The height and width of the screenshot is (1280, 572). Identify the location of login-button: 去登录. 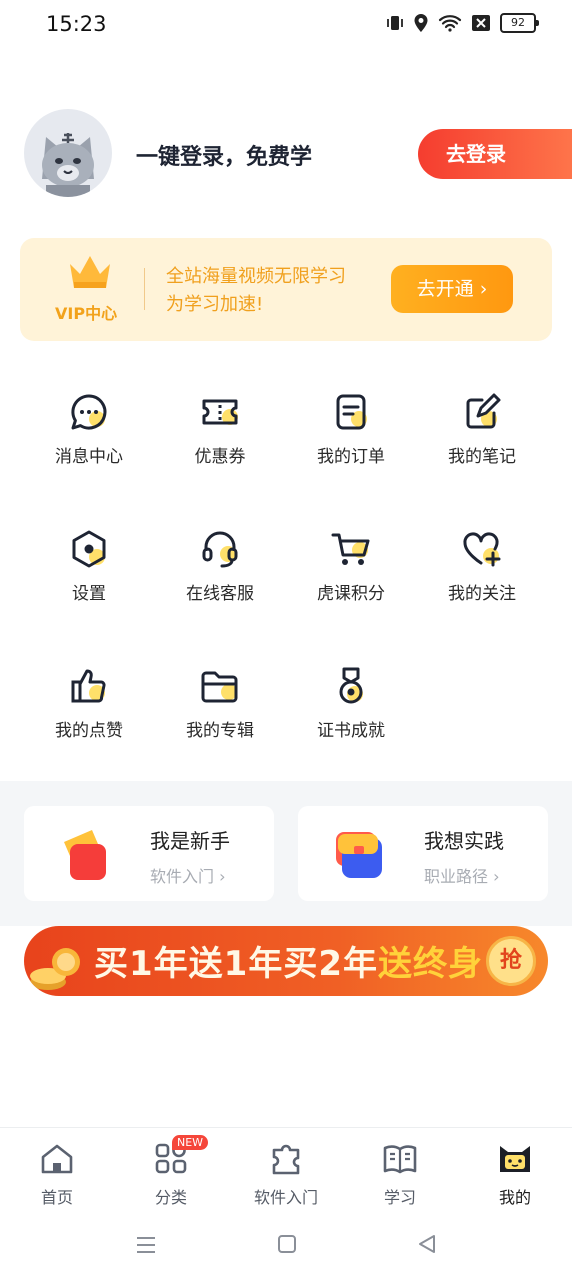
(495, 154).